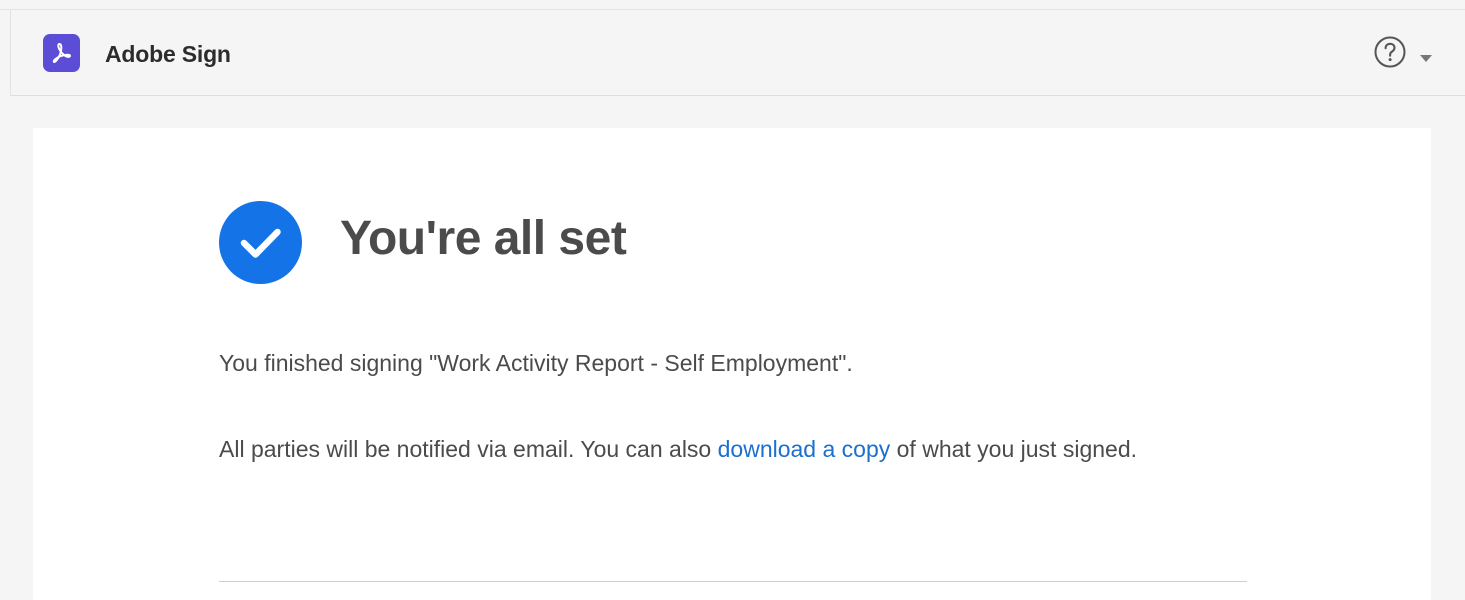 Image resolution: width=1465 pixels, height=600 pixels. What do you see at coordinates (1014, 449) in the screenshot?
I see `notification-text-end: of what you just signed.` at bounding box center [1014, 449].